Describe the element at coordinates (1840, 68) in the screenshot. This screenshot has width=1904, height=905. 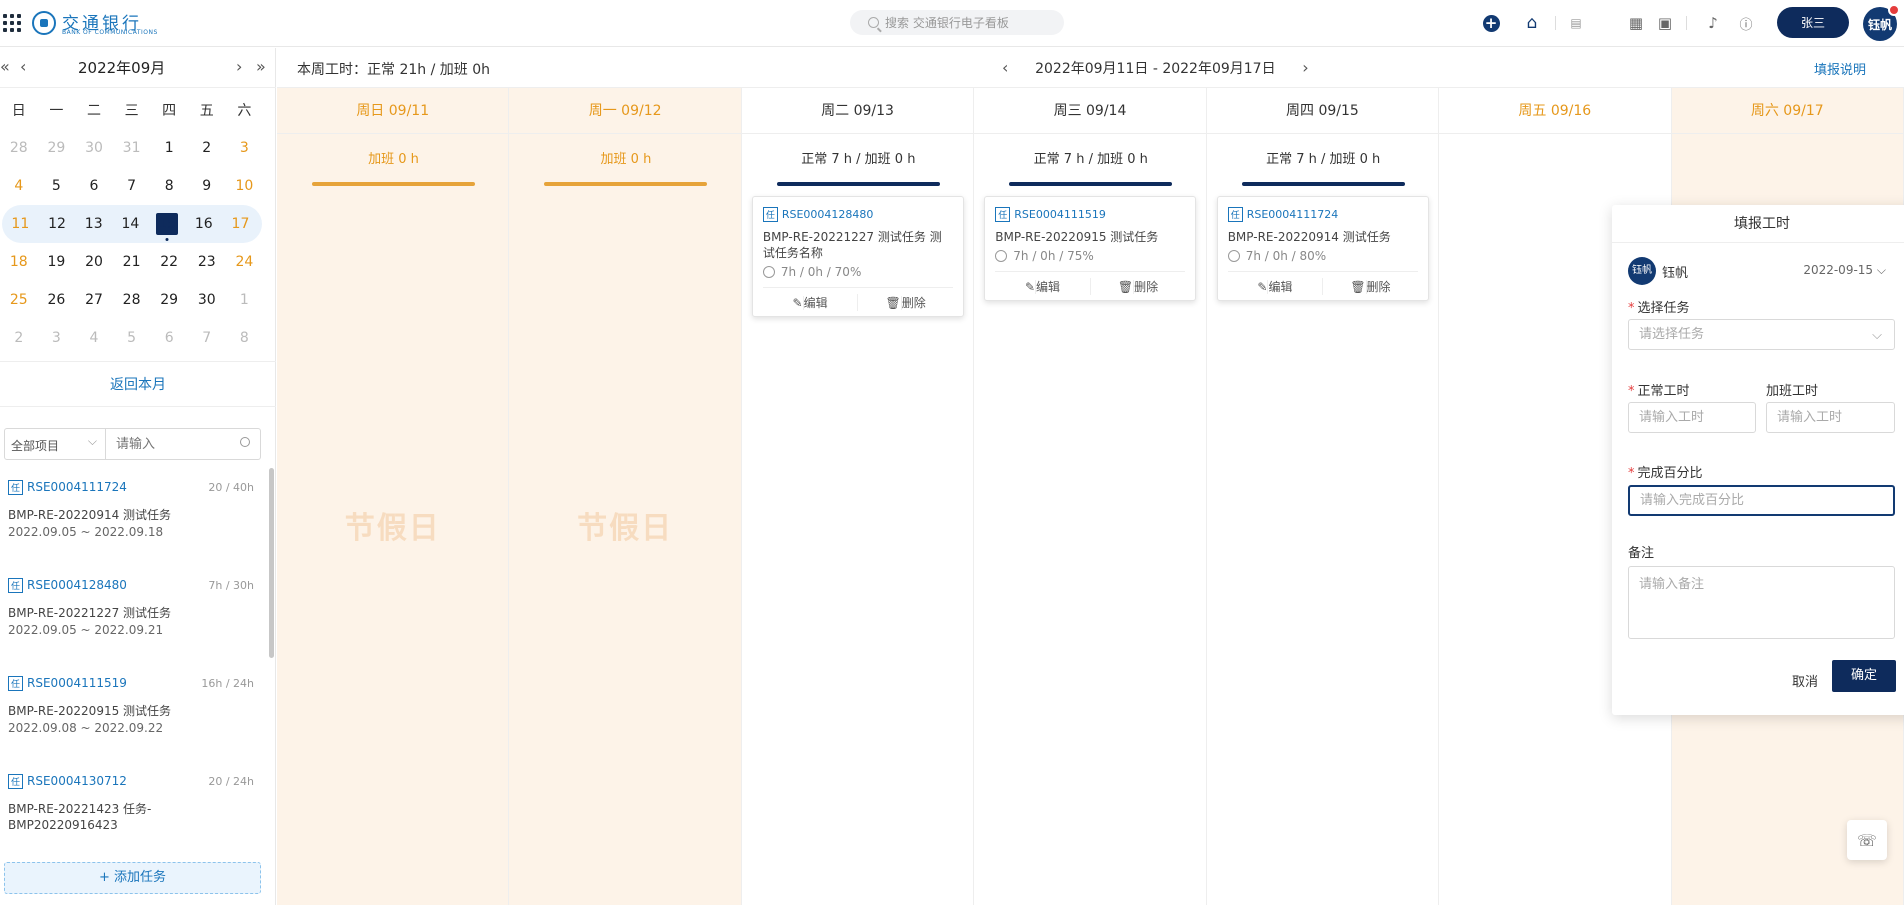
I see `instructions-link: 填报说明` at that location.